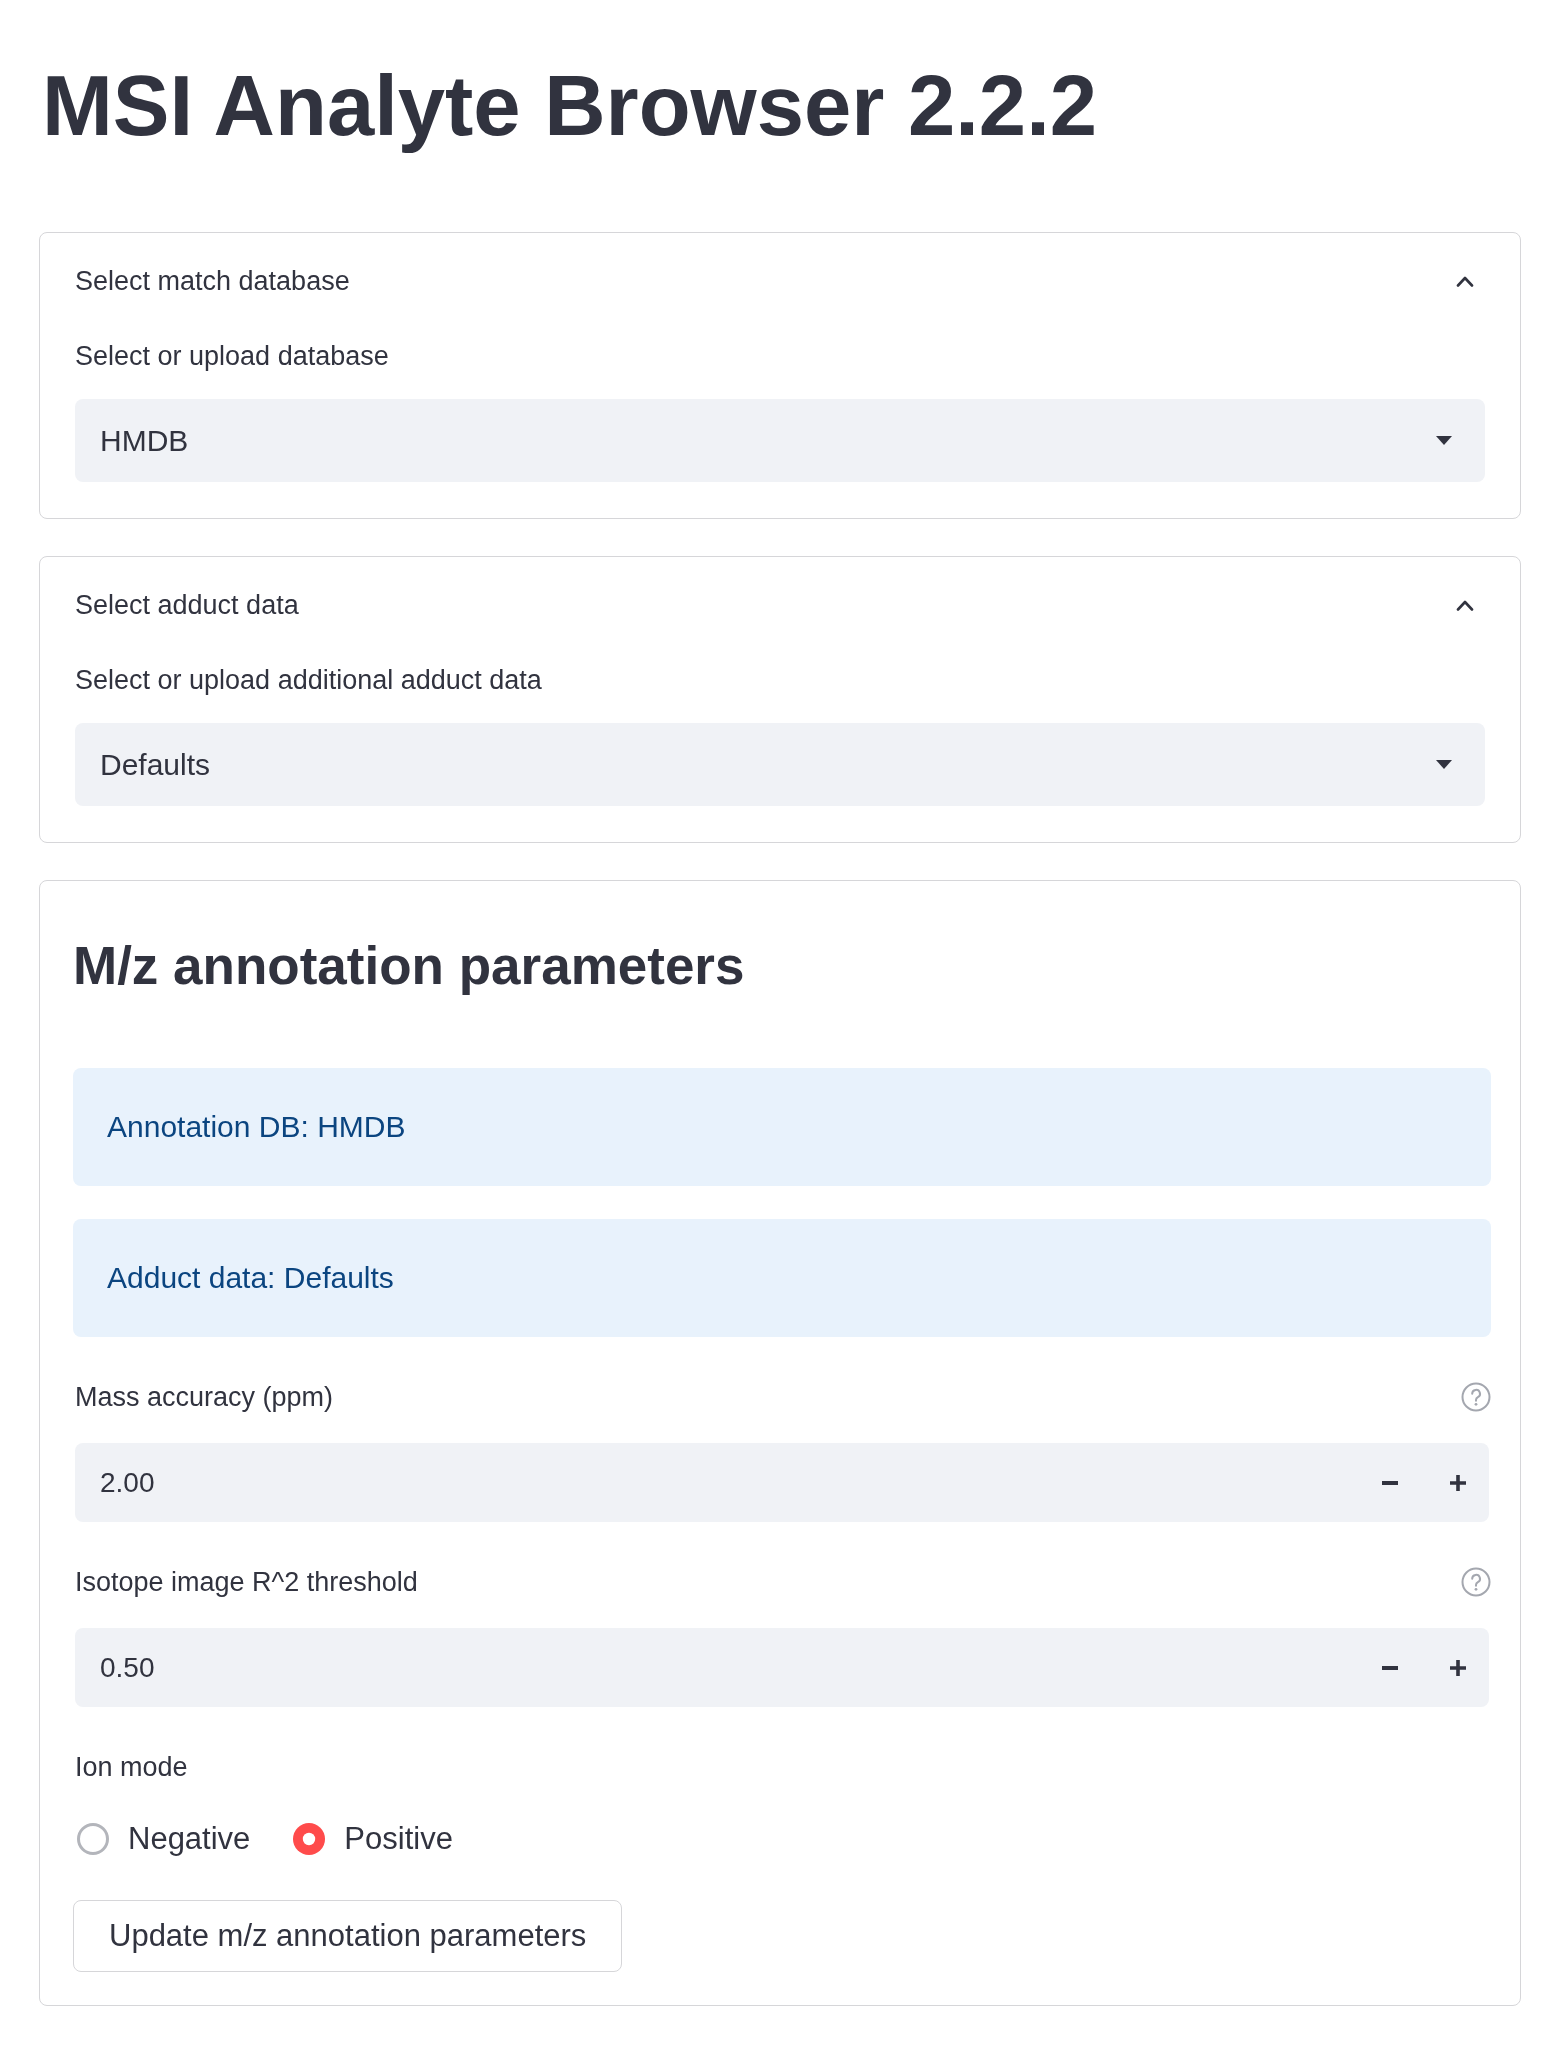 Image resolution: width=1555 pixels, height=2048 pixels. I want to click on field-label: Isotope image R^2 threshold, so click(246, 1582).